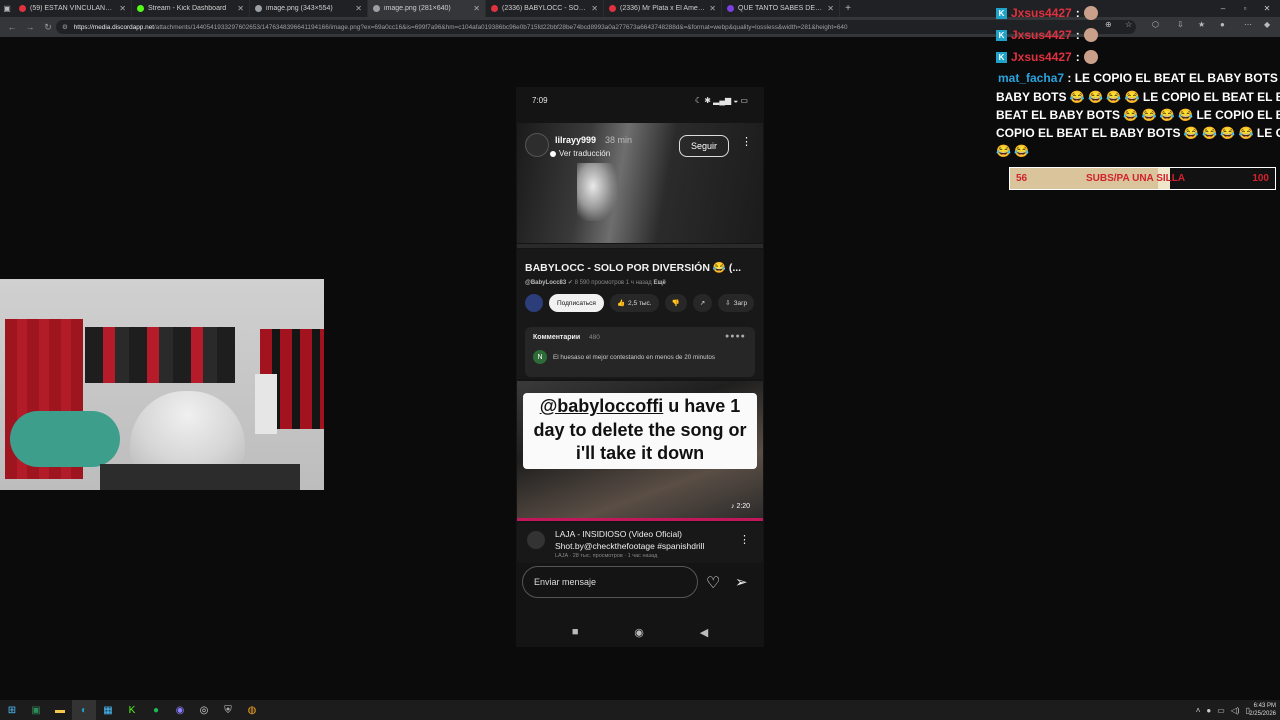 The image size is (1280, 720). I want to click on phone-status-bar: 7:09 ☾ ✱ ▂▄▆ ◒ ▭, so click(640, 100).